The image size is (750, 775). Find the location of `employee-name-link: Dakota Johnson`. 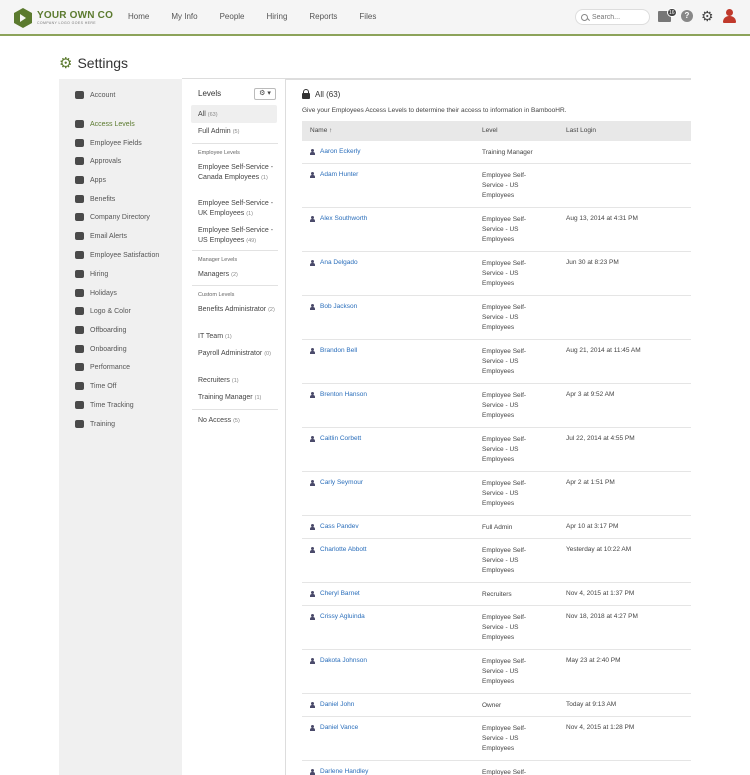

employee-name-link: Dakota Johnson is located at coordinates (338, 660).